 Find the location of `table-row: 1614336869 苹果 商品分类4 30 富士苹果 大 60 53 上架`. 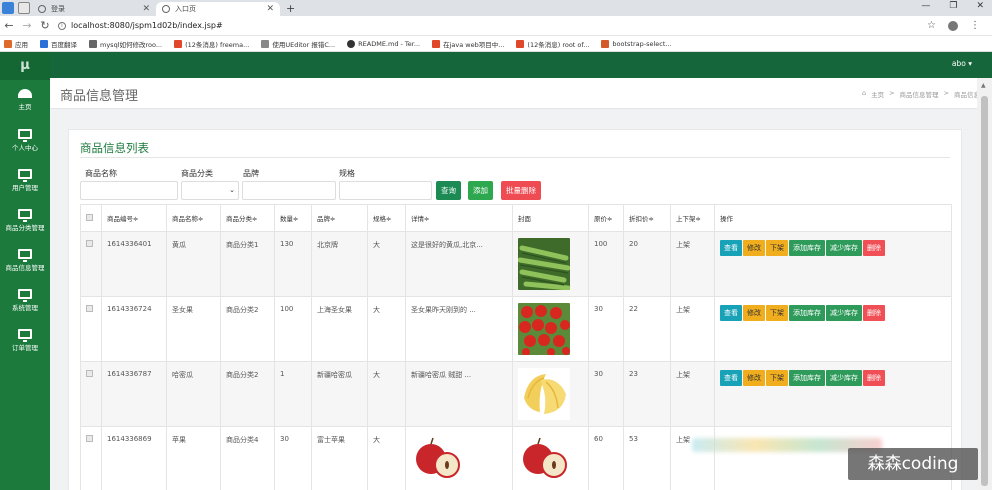

table-row: 1614336869 苹果 商品分类4 30 富士苹果 大 60 53 上架 is located at coordinates (516, 458).